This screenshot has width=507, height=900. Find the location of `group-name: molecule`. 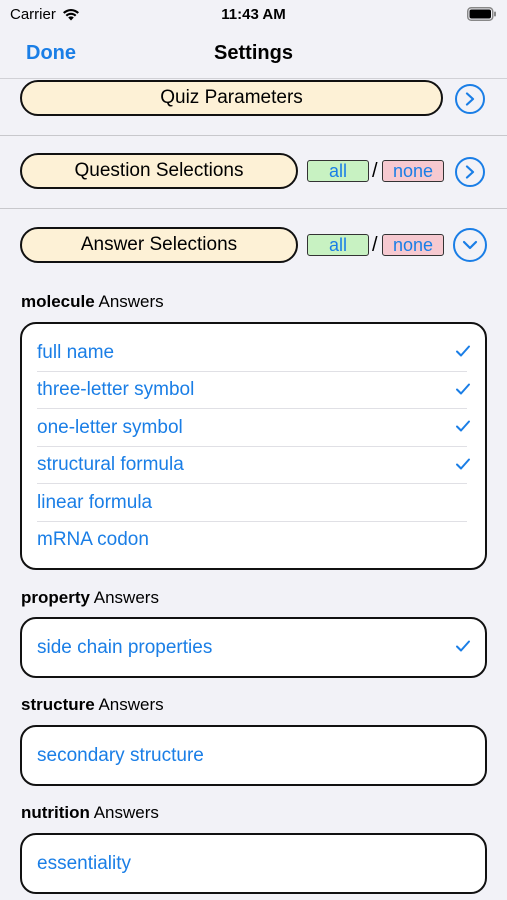

group-name: molecule is located at coordinates (58, 301).